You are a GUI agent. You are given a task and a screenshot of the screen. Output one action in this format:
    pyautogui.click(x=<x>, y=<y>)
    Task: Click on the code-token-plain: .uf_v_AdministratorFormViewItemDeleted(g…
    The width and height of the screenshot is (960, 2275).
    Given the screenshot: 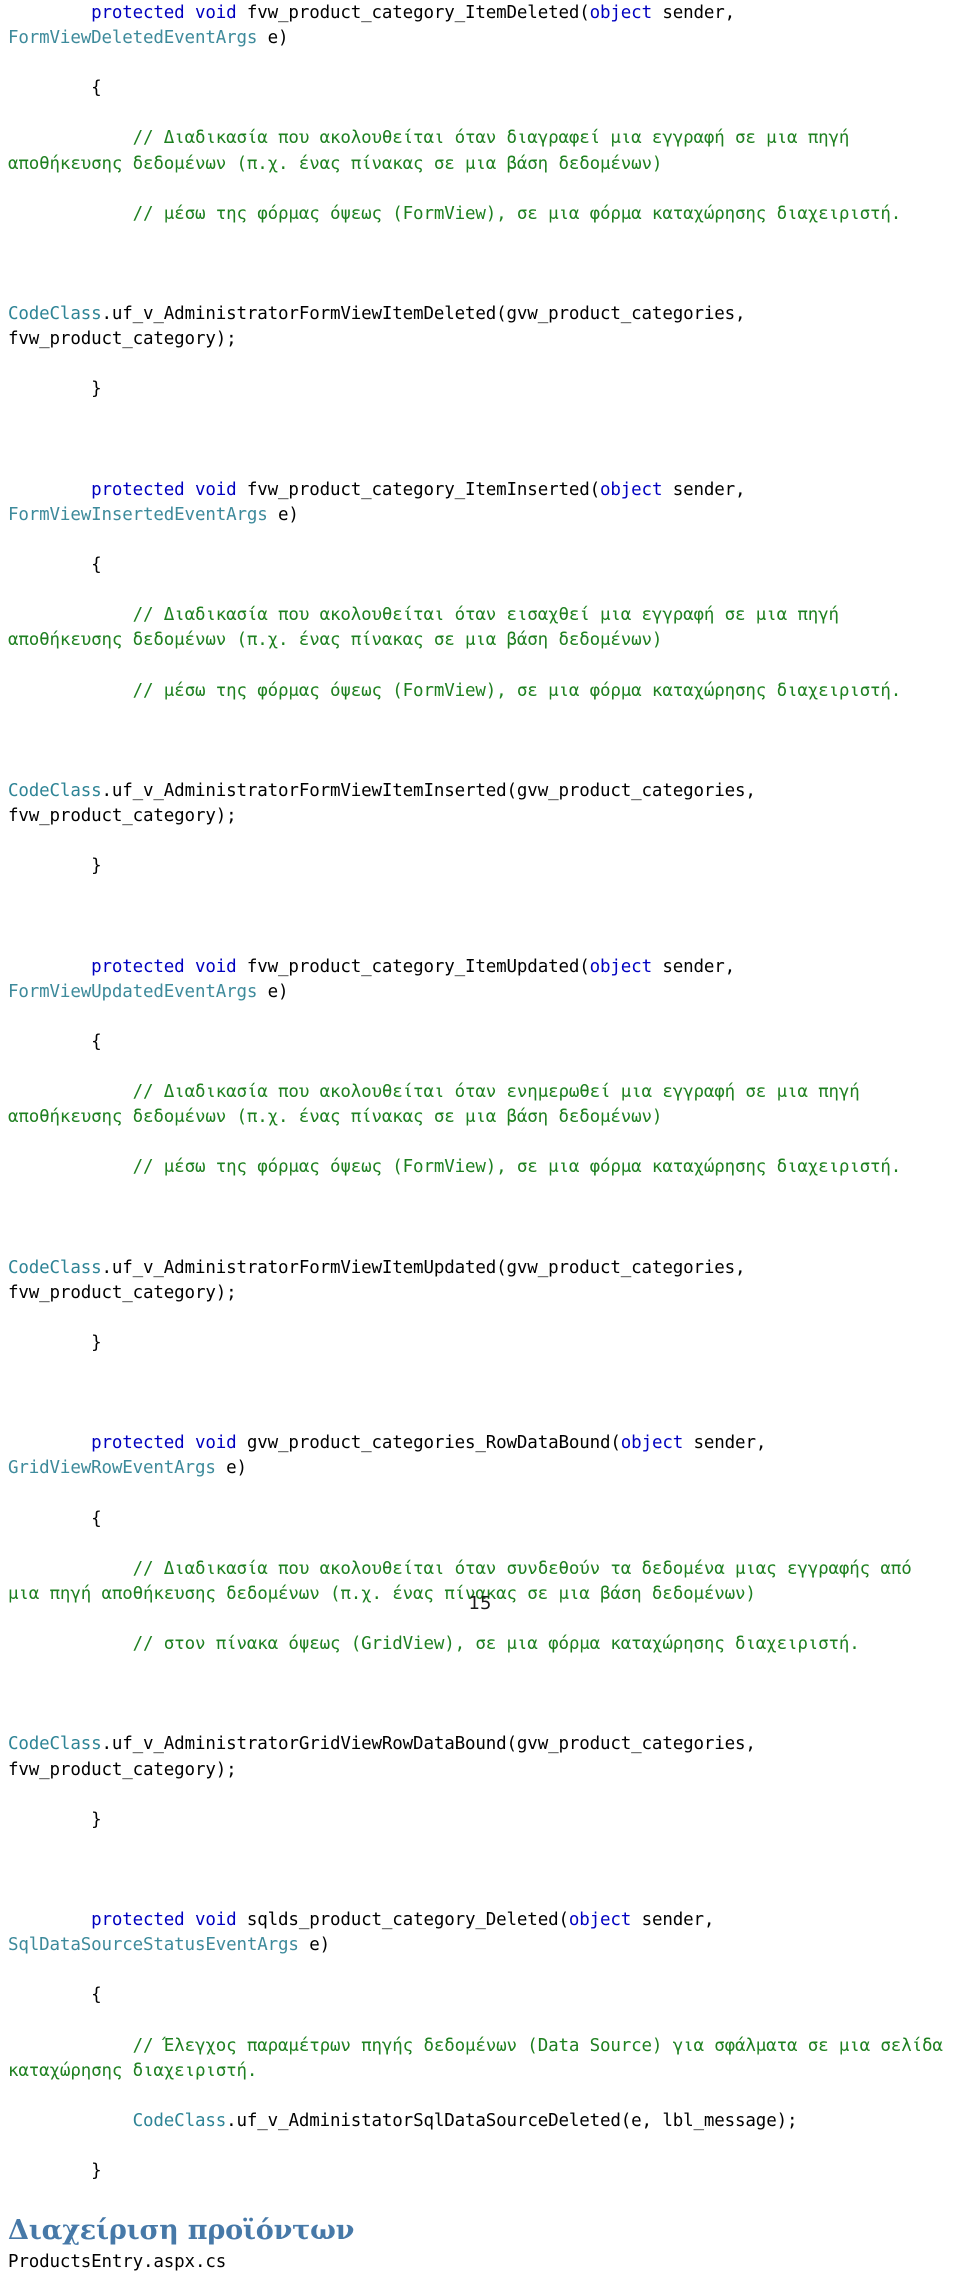 What is the action you would take?
    pyautogui.click(x=382, y=327)
    